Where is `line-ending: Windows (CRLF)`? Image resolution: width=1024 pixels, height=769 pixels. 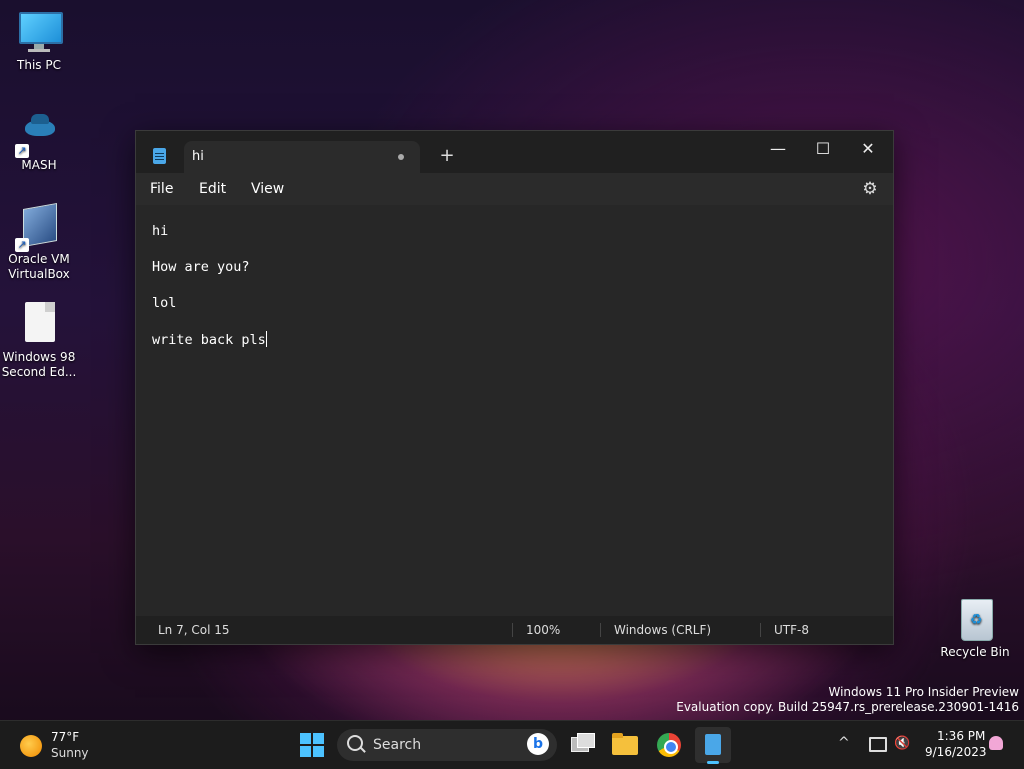
line-ending: Windows (CRLF) is located at coordinates (662, 630).